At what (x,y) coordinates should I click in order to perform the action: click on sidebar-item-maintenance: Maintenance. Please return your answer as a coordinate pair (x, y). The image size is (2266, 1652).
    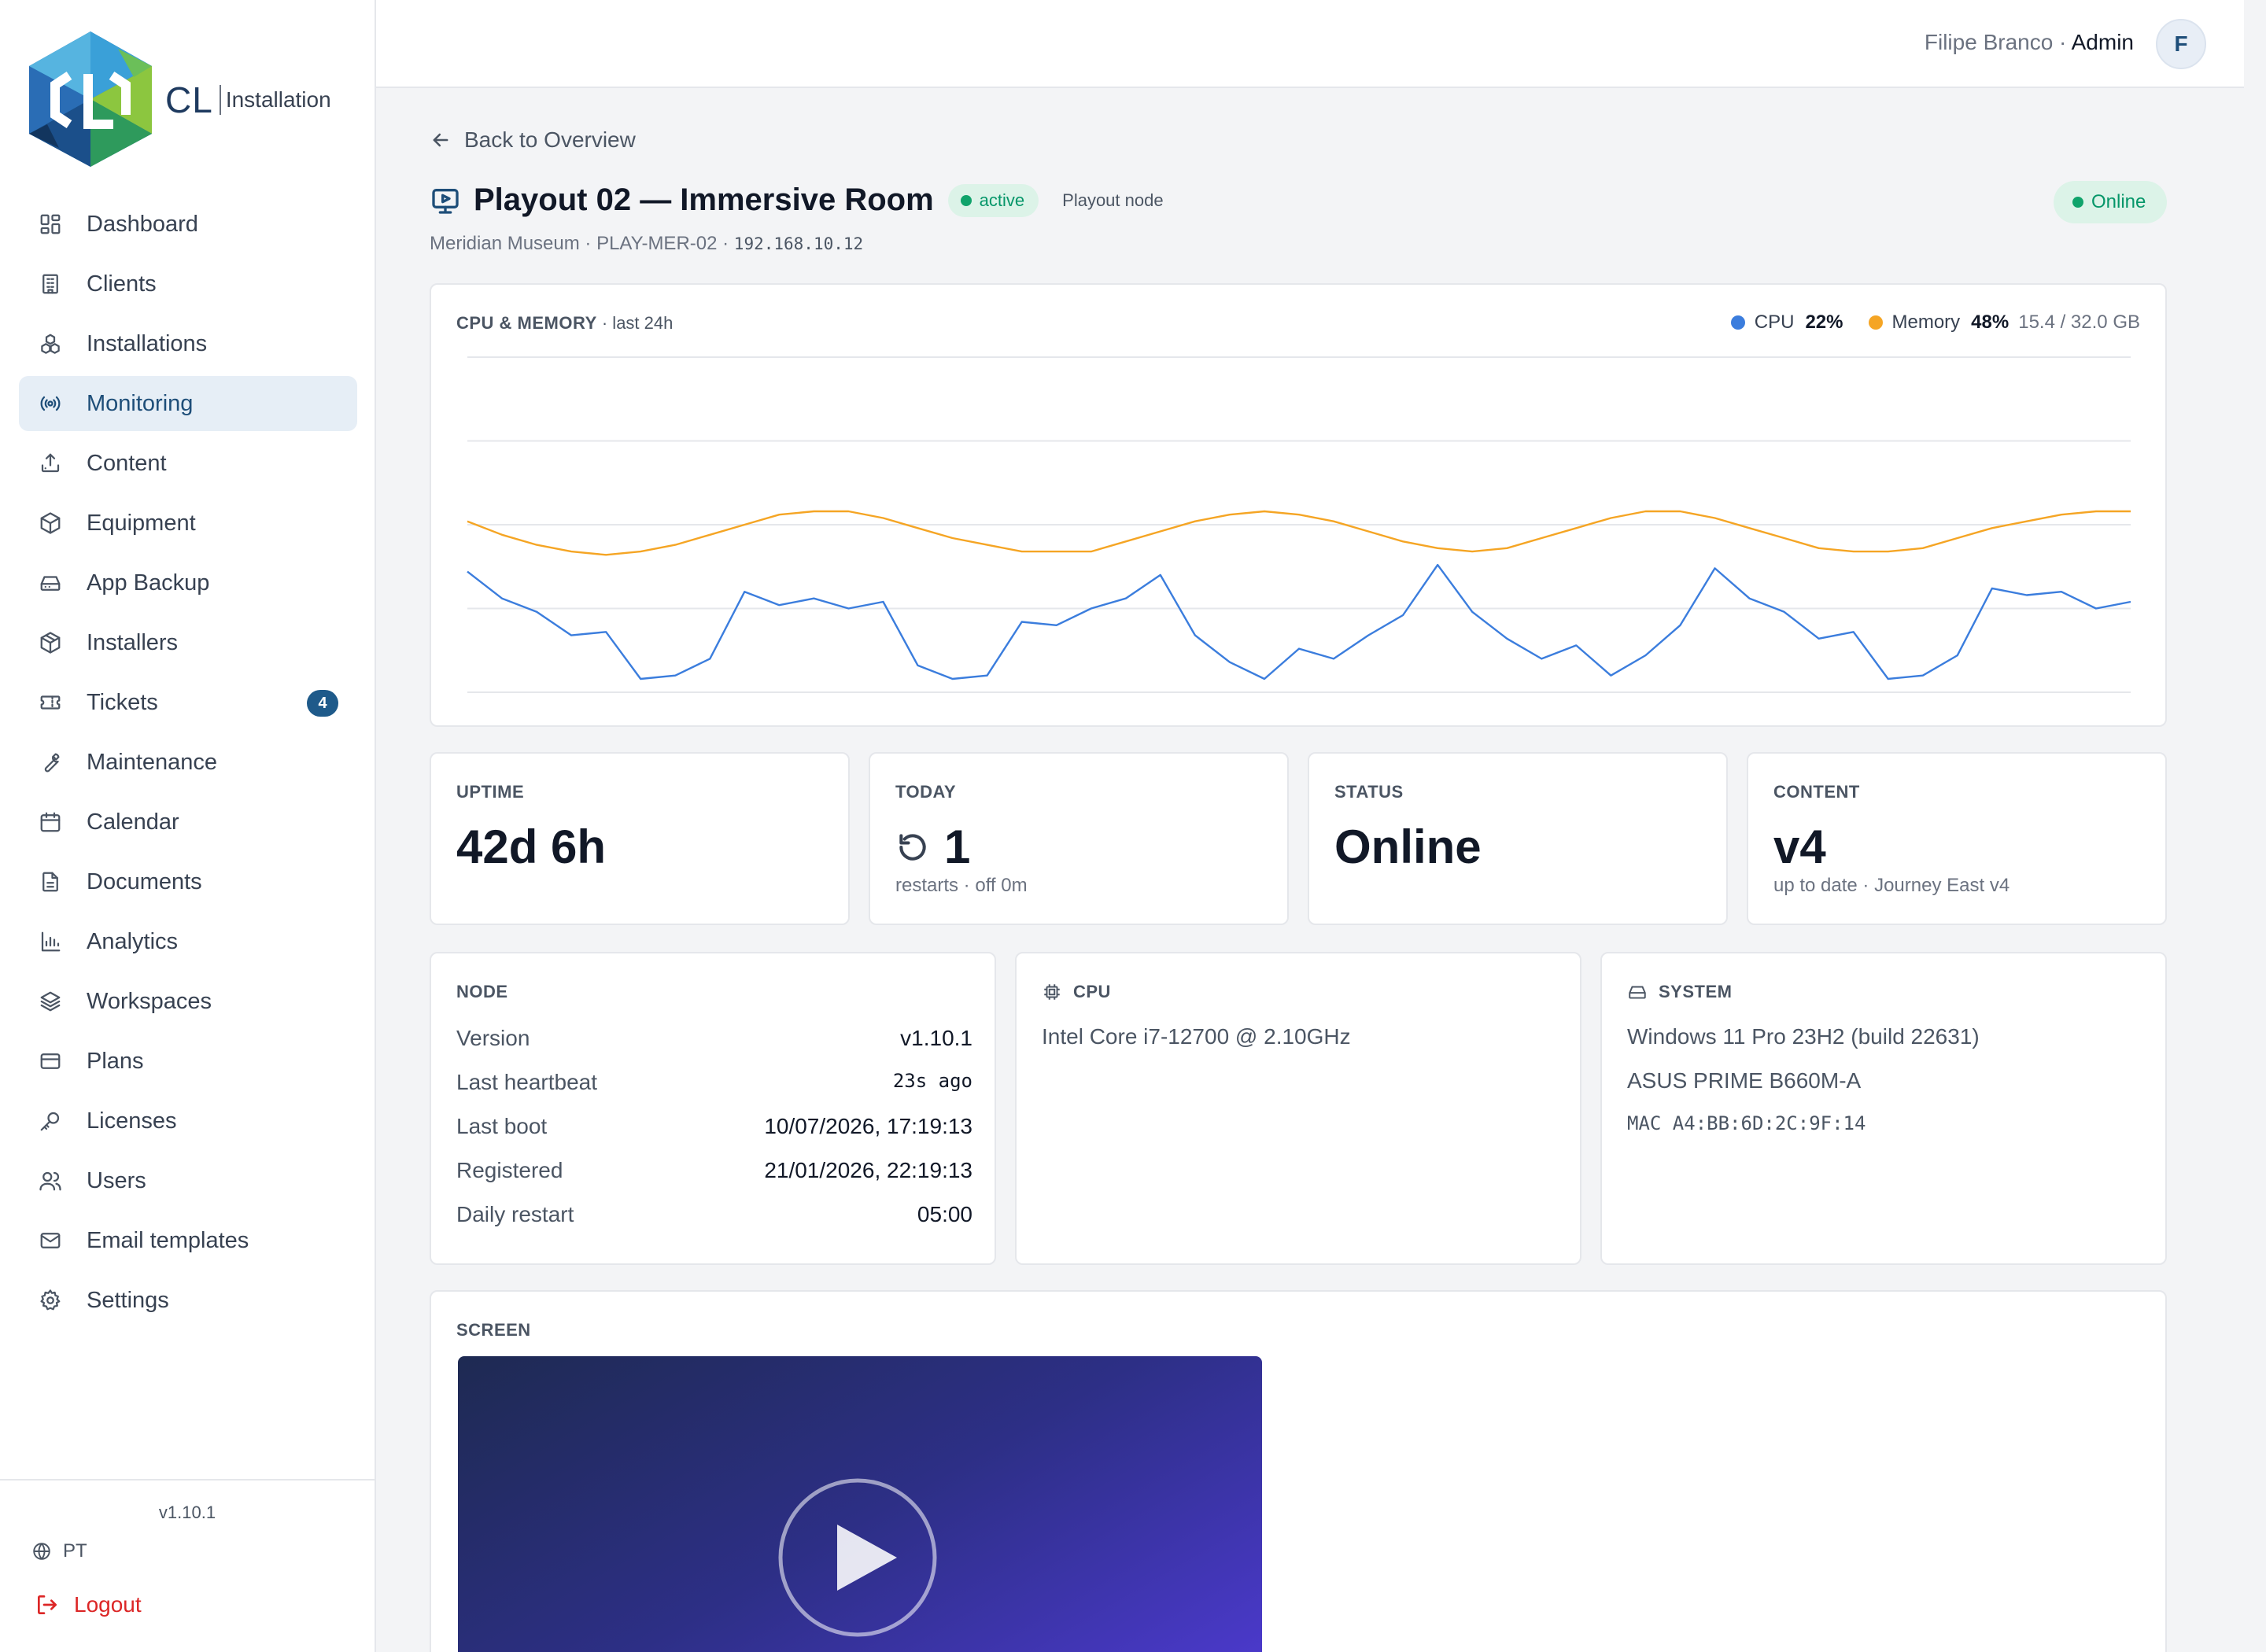
    Looking at the image, I should click on (188, 762).